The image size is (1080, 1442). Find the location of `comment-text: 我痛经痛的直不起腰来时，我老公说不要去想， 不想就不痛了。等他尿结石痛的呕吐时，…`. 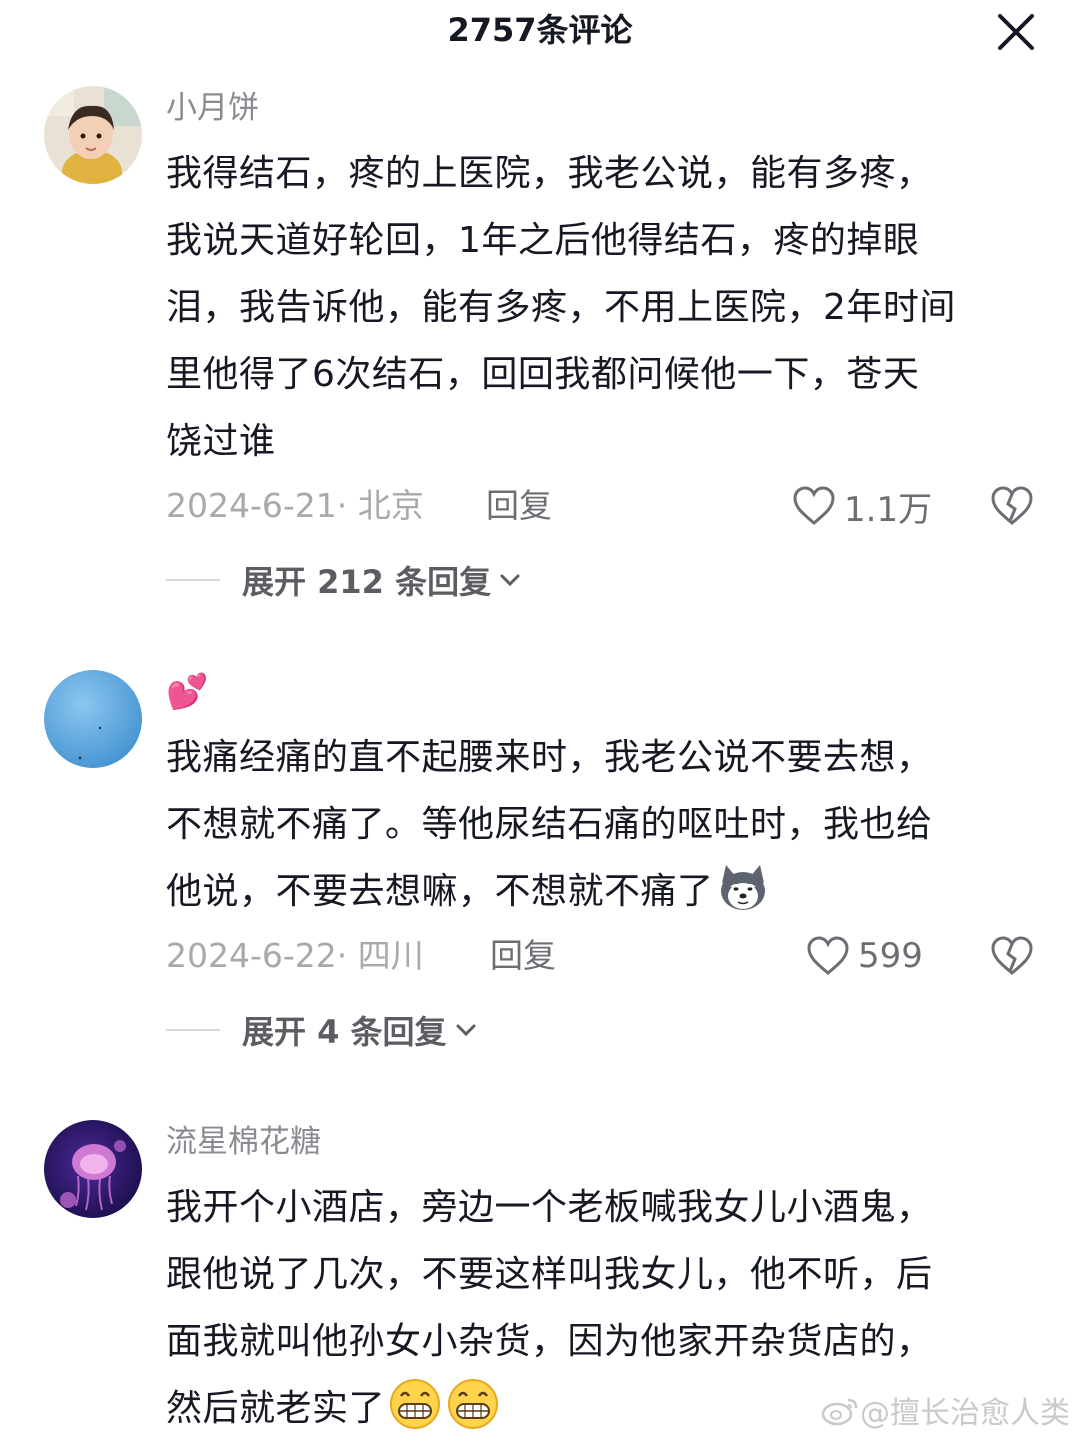

comment-text: 我痛经痛的直不起腰来时，我老公说不要去想， 不想就不痛了。等他尿结石痛的呕吐时，… is located at coordinates (606, 824).